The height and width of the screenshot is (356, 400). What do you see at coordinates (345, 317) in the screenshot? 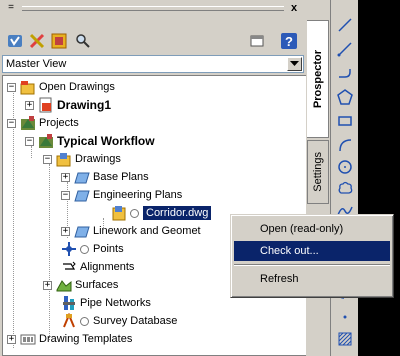
I see `point-tool-icon` at bounding box center [345, 317].